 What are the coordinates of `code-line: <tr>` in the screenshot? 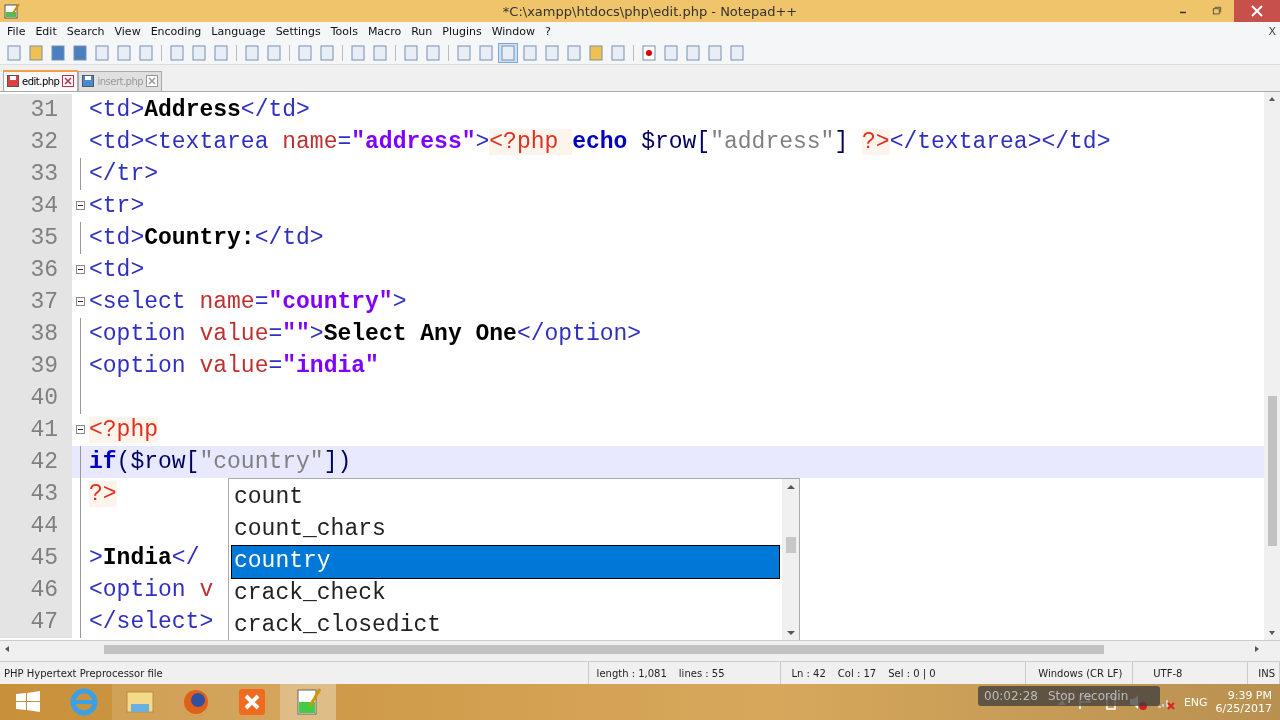 It's located at (117, 205).